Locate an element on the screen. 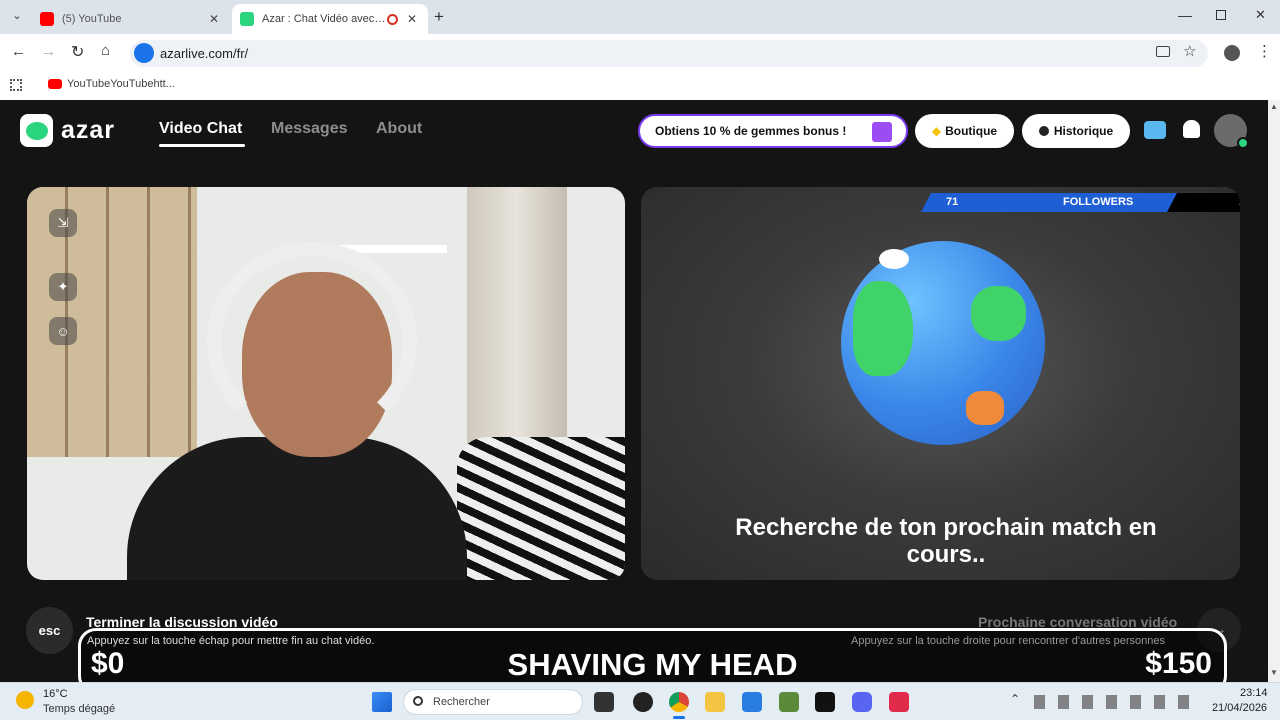  browser-toolbar: ← → ↻ ⌂ azarlive.com/fr/ ☆ ⋮ is located at coordinates (640, 53).